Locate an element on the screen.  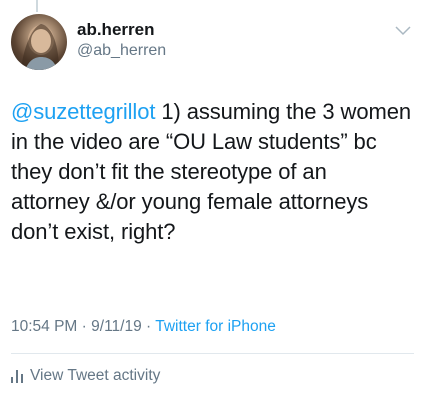
mention-link: @suzettegrillot is located at coordinates (83, 111).